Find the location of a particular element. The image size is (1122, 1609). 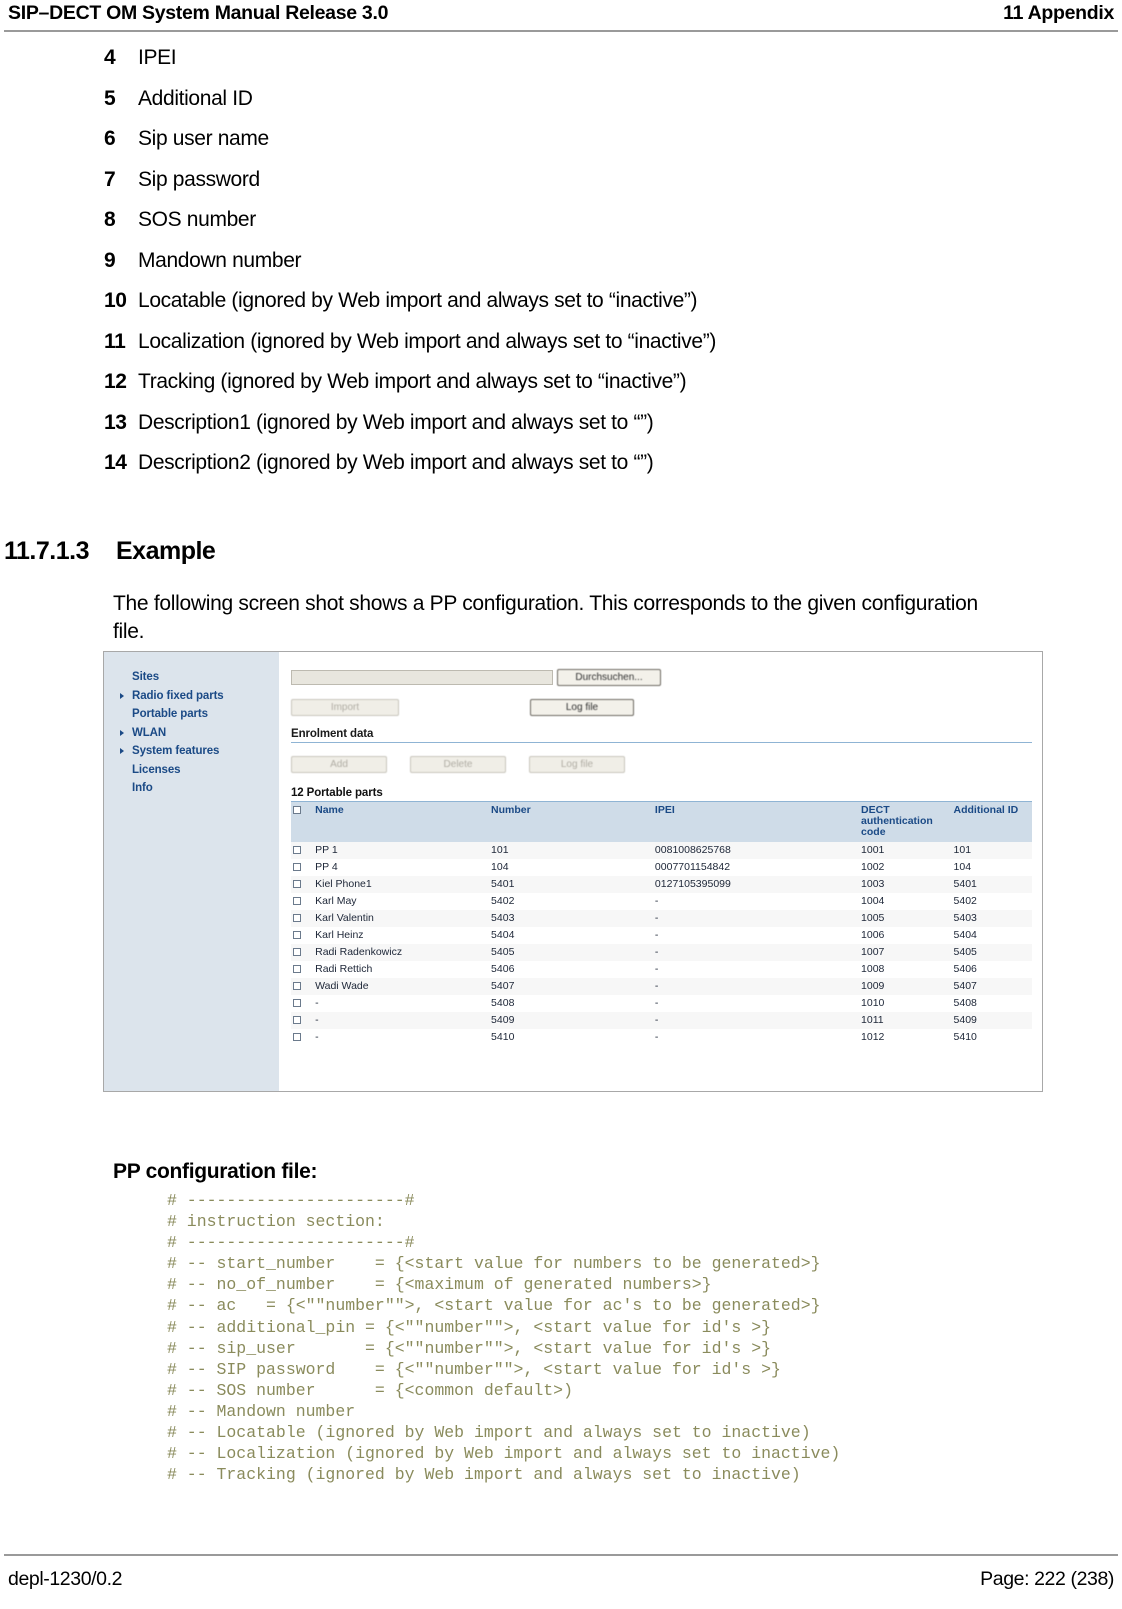

list-item: 6 Sip user name is located at coordinates (561, 147).